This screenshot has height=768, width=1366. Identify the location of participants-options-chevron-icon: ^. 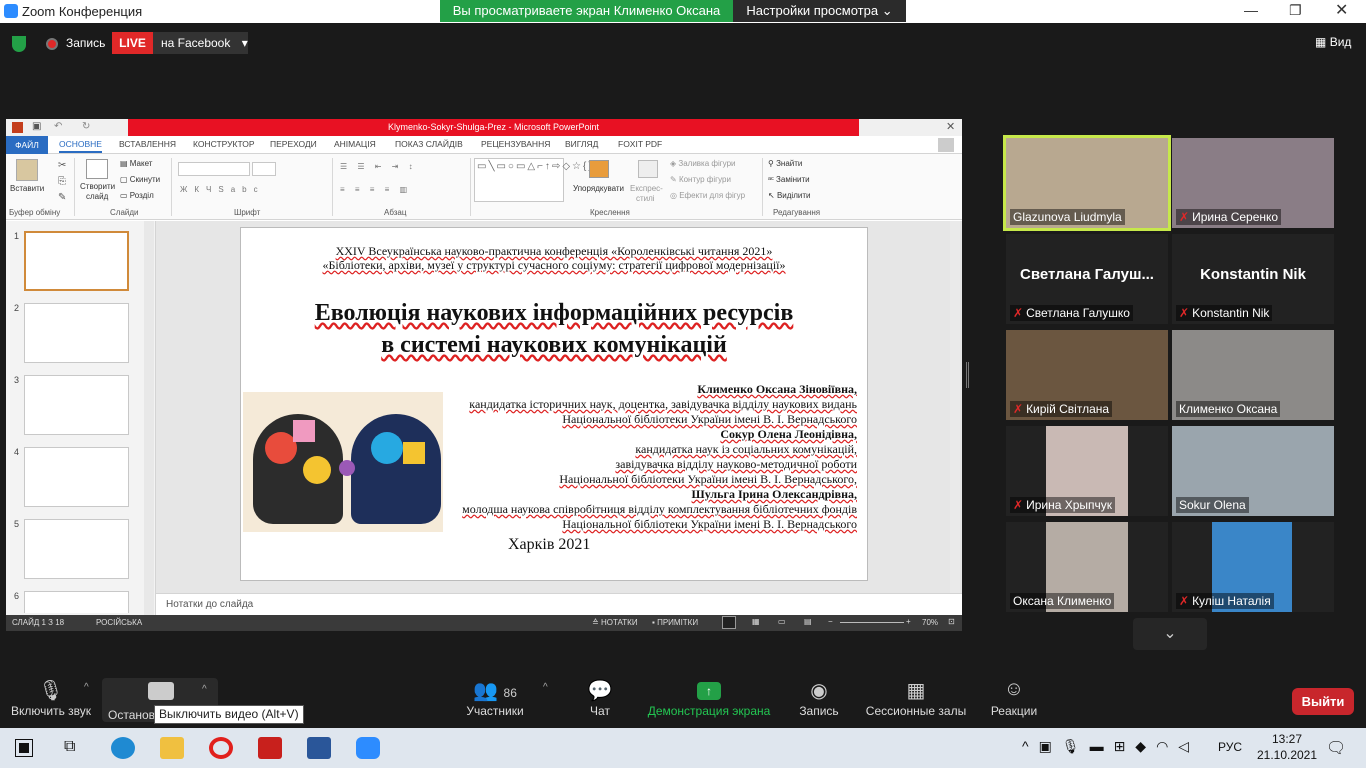
(545, 687).